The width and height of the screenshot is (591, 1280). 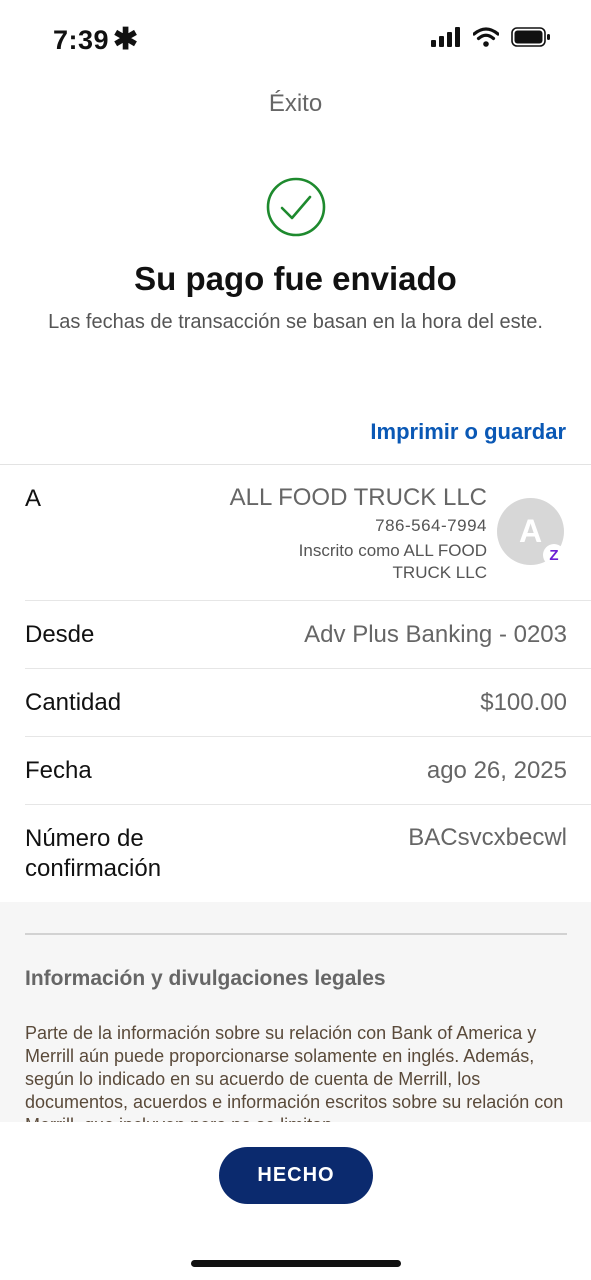 What do you see at coordinates (33, 498) in the screenshot?
I see `recipient-label: A` at bounding box center [33, 498].